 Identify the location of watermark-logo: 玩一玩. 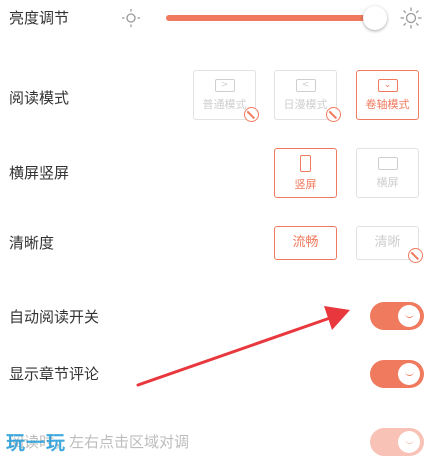
(36, 443).